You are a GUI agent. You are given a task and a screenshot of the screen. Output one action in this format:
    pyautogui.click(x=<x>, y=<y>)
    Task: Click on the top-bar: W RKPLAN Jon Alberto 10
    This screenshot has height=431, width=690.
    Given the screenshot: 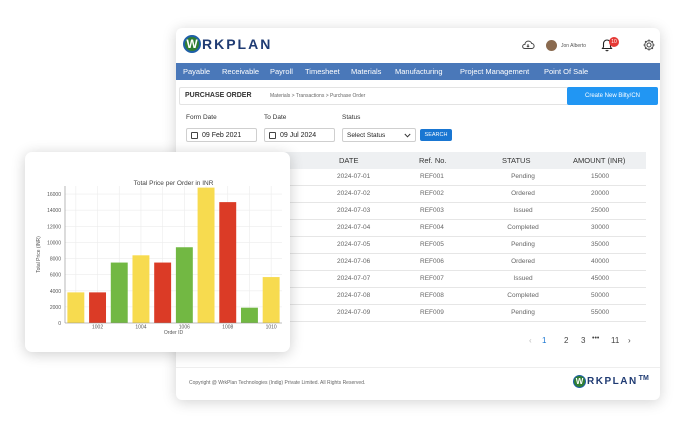 What is the action you would take?
    pyautogui.click(x=418, y=45)
    